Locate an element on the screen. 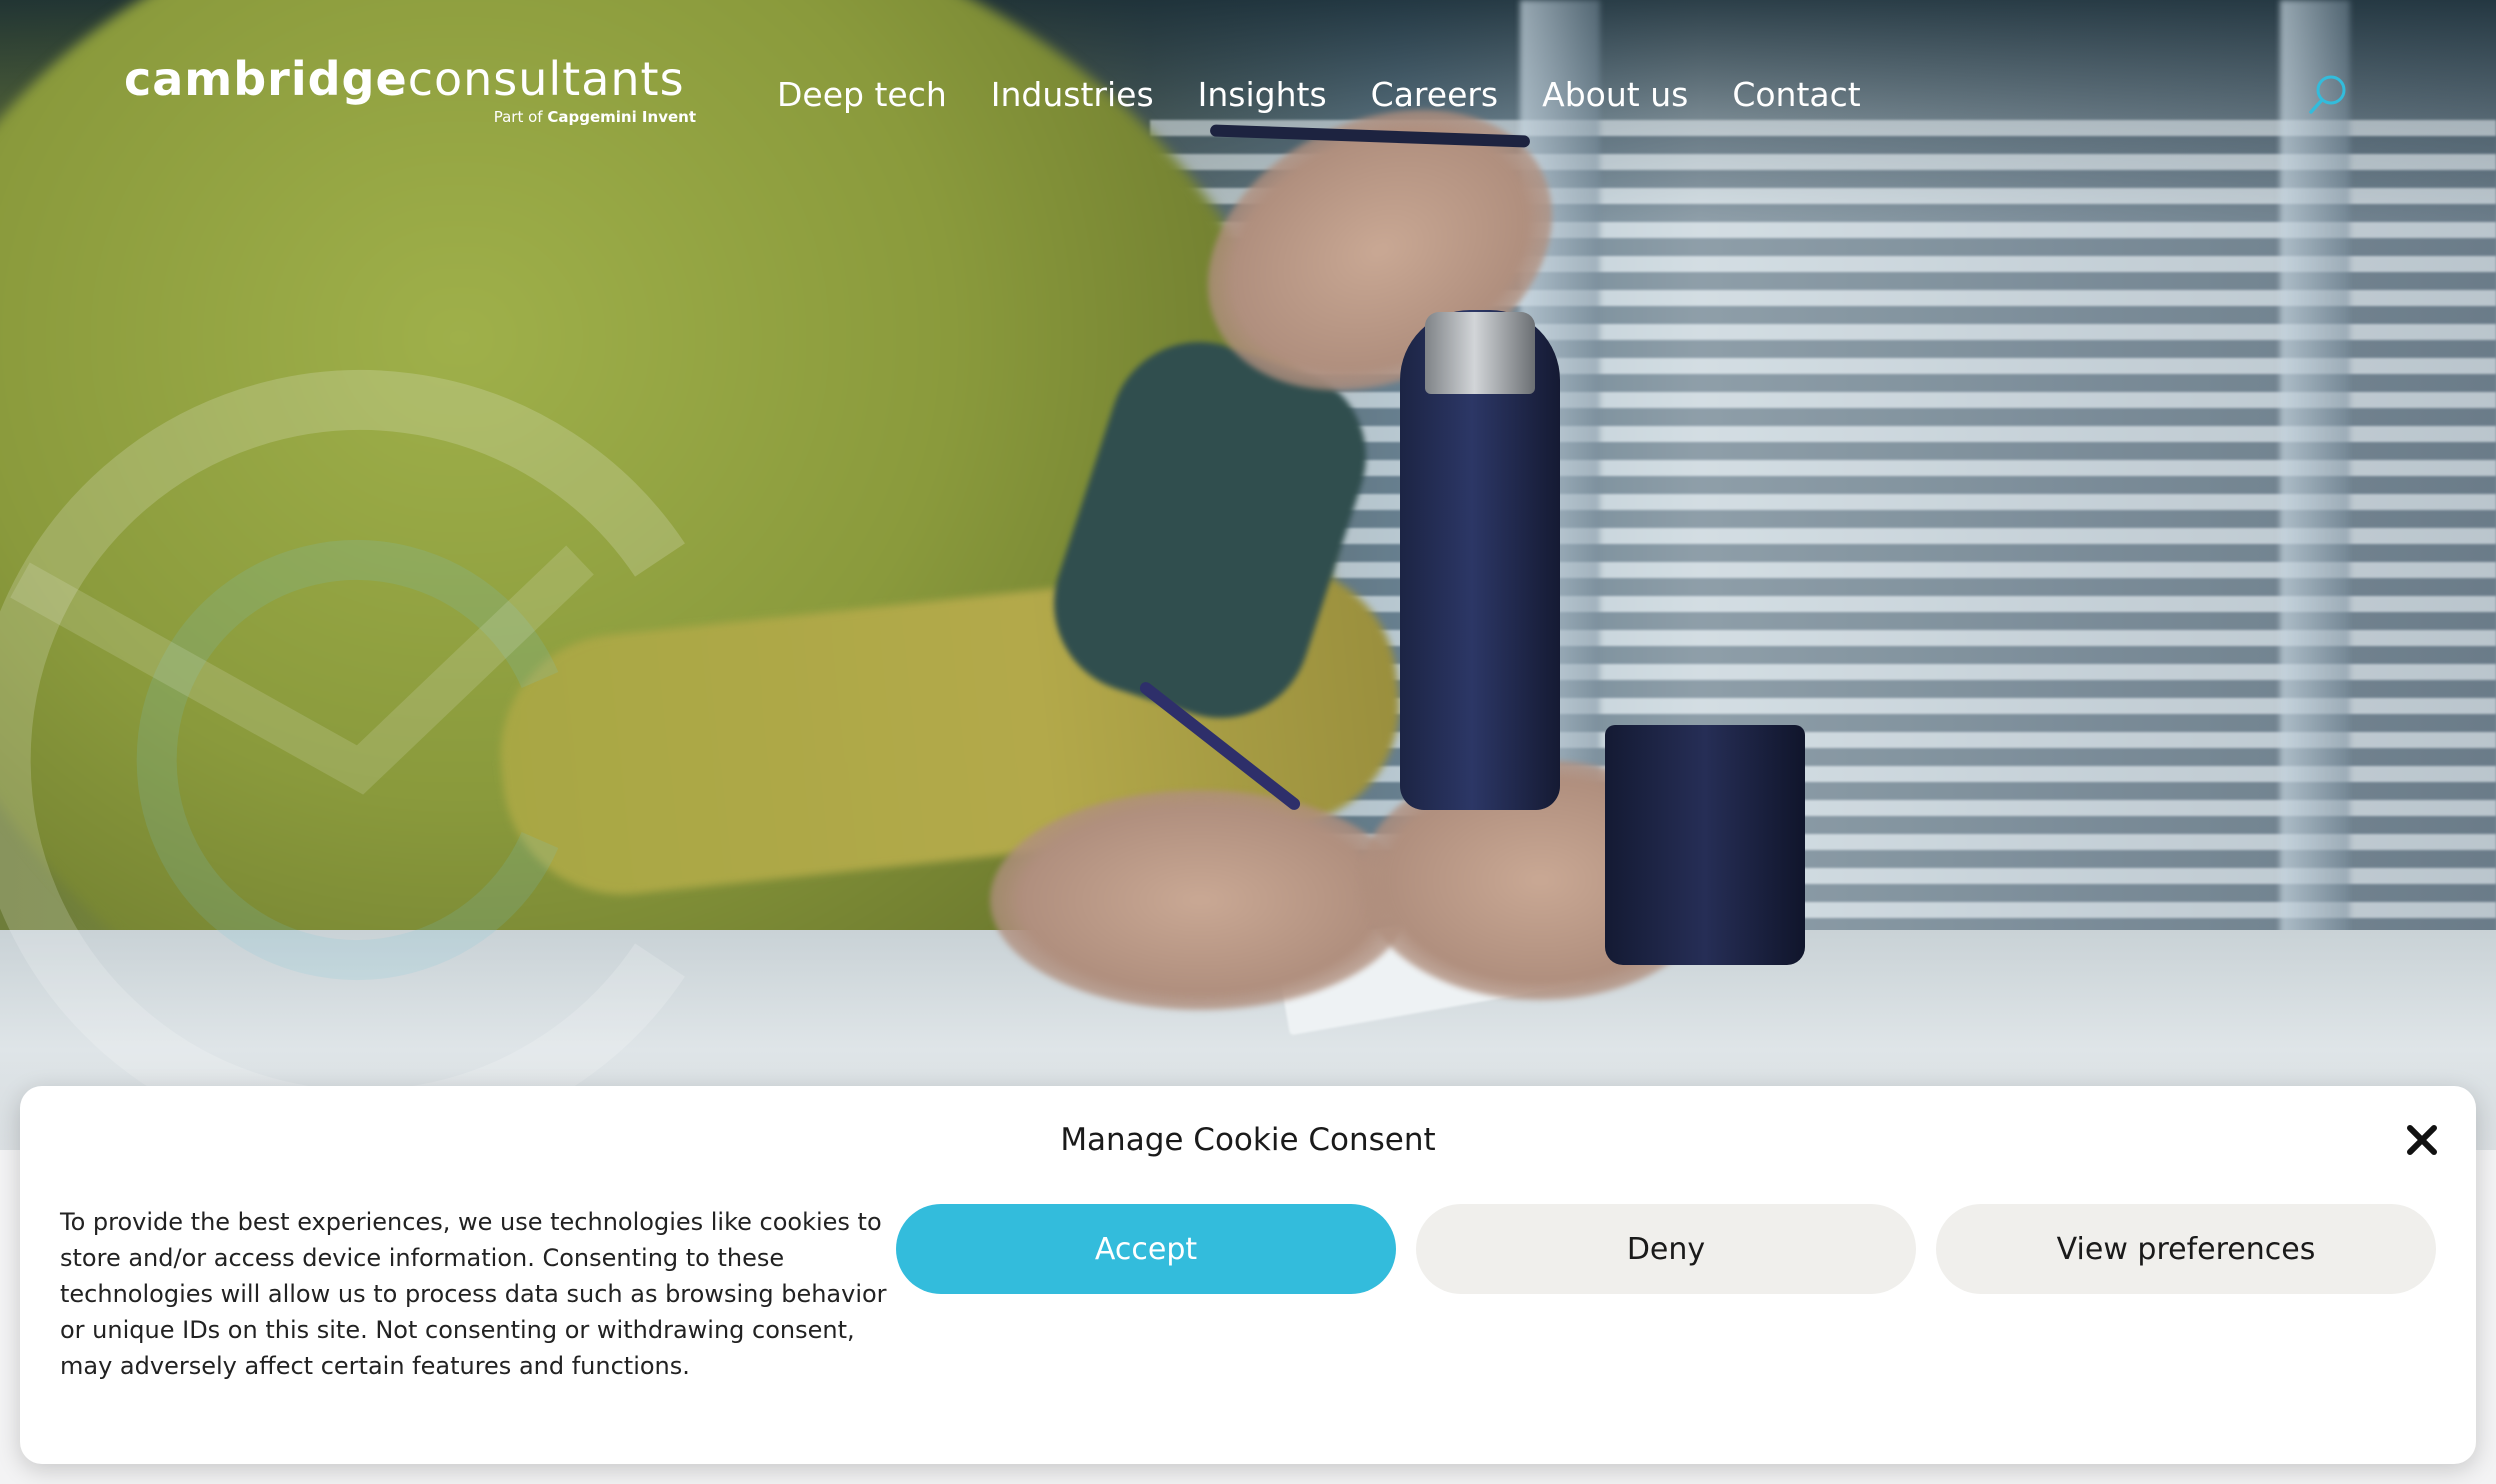 The width and height of the screenshot is (2496, 1484). mug is located at coordinates (1705, 845).